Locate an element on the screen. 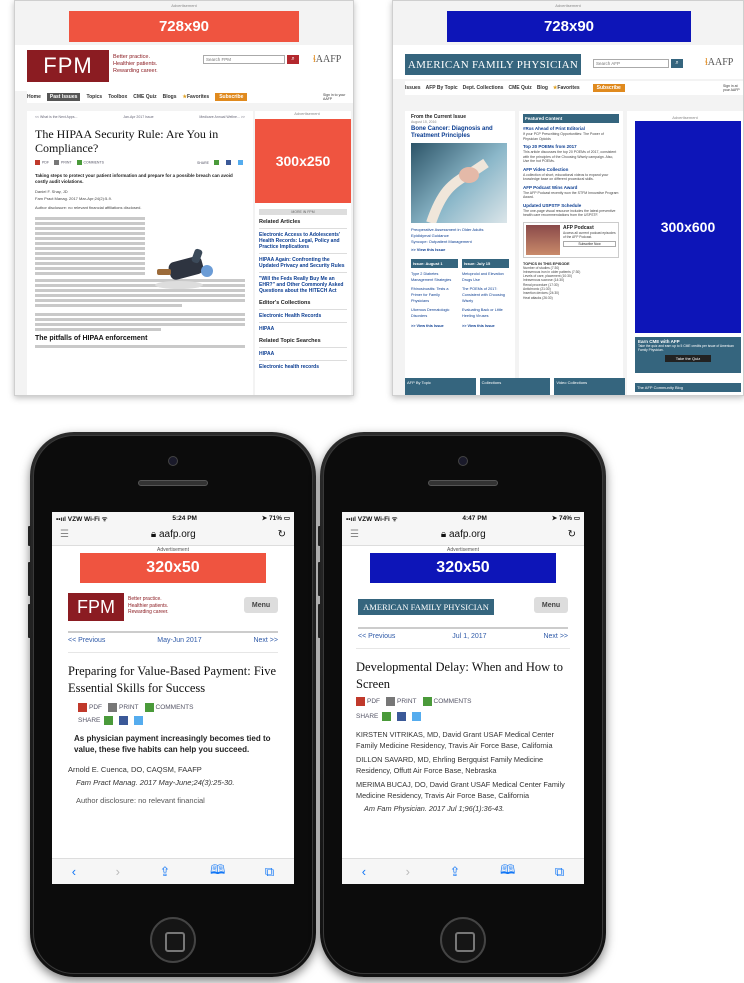 Image resolution: width=744 pixels, height=983 pixels. issue-link: Jul 1, 2017 is located at coordinates (469, 636).